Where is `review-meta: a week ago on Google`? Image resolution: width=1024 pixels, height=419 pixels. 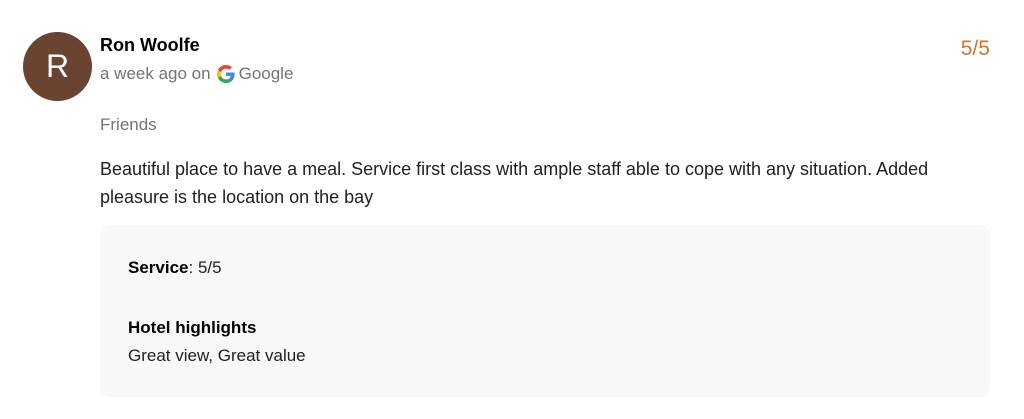
review-meta: a week ago on Google is located at coordinates (196, 74).